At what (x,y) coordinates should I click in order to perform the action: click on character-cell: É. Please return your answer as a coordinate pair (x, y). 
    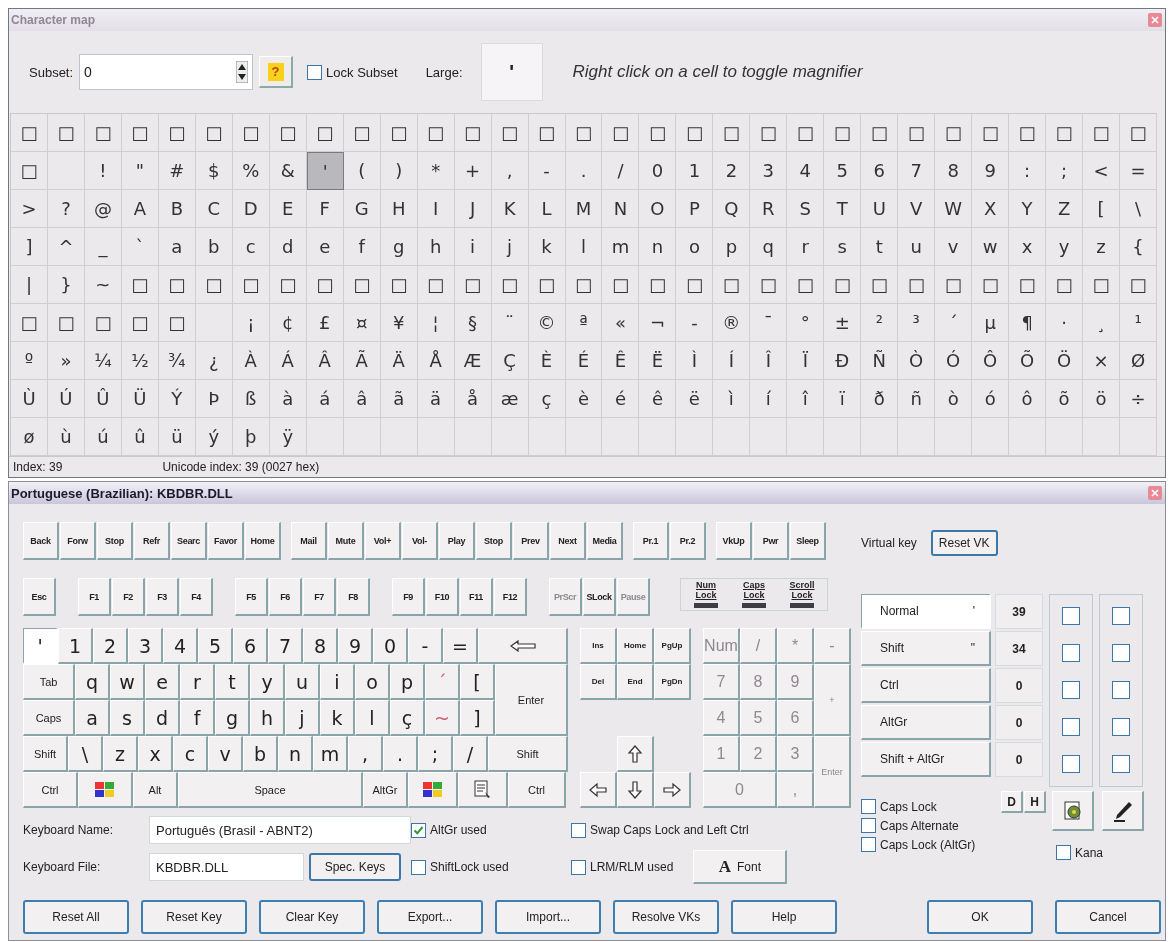
    Looking at the image, I should click on (584, 361).